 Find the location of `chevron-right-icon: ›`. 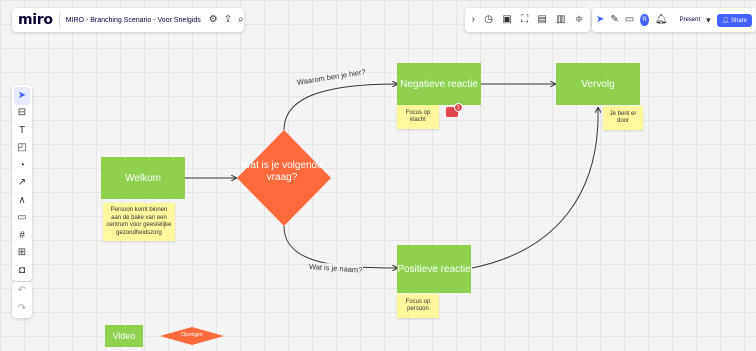

chevron-right-icon: › is located at coordinates (473, 20).